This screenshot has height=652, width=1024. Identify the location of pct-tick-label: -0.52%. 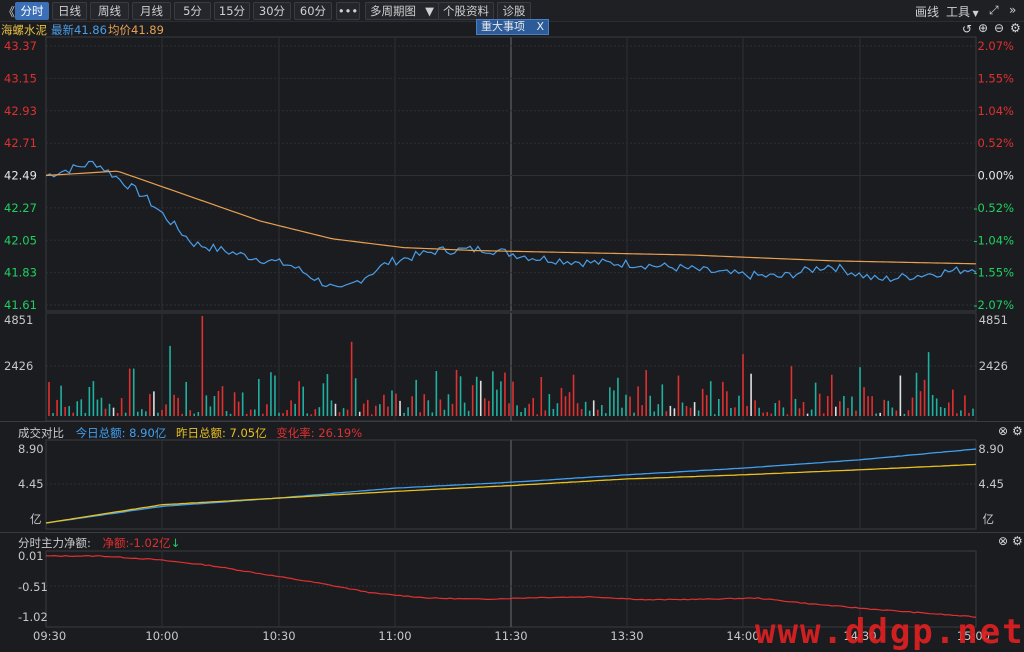
(993, 208).